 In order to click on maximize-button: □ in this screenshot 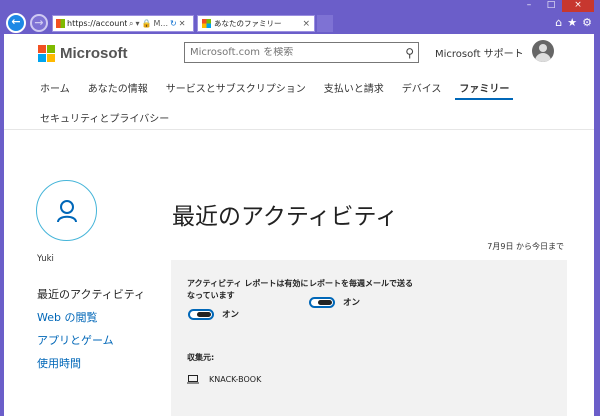, I will do `click(551, 6)`.